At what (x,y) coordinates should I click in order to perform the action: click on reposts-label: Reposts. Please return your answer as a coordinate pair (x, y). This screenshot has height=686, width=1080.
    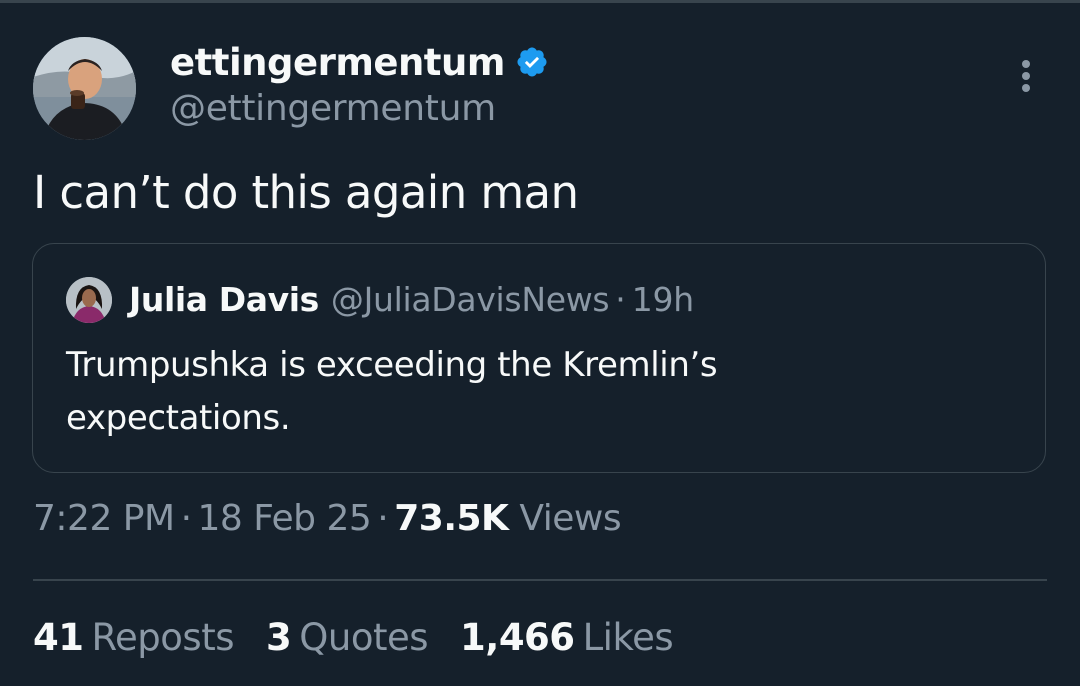
    Looking at the image, I should click on (163, 637).